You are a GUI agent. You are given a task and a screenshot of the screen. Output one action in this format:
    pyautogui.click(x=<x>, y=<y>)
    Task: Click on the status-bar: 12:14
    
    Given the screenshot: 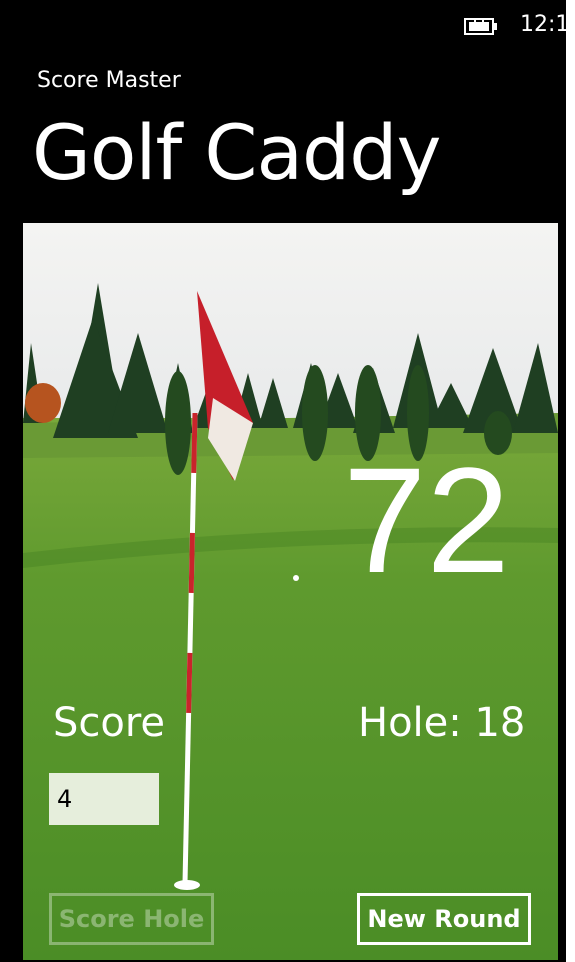 What is the action you would take?
    pyautogui.click(x=287, y=24)
    